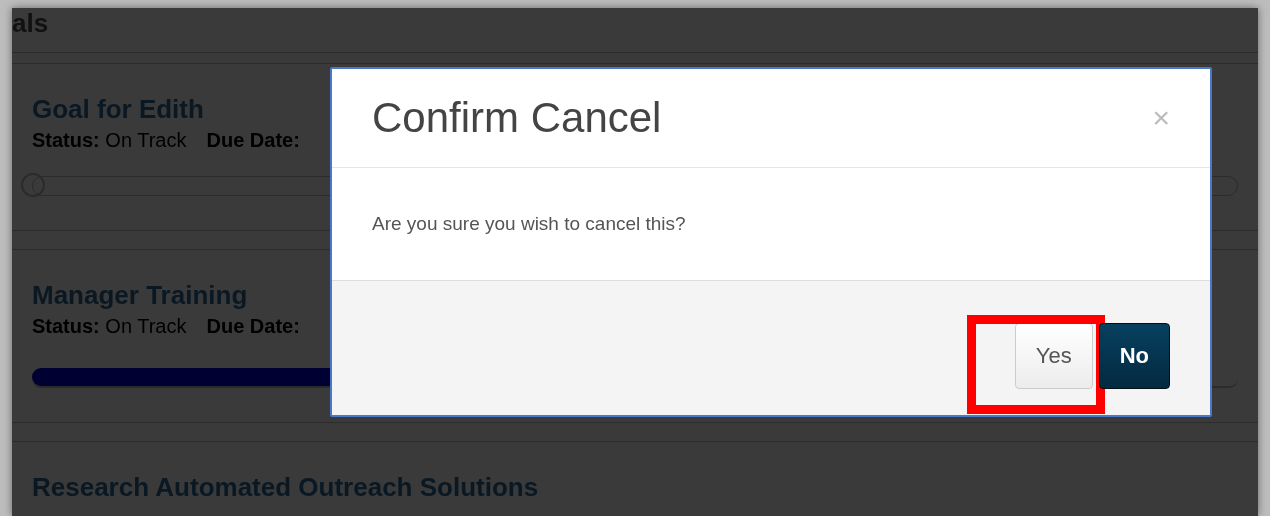 The image size is (1270, 516). I want to click on dialog-message: Are you sure you wish to cancel this?, so click(529, 224).